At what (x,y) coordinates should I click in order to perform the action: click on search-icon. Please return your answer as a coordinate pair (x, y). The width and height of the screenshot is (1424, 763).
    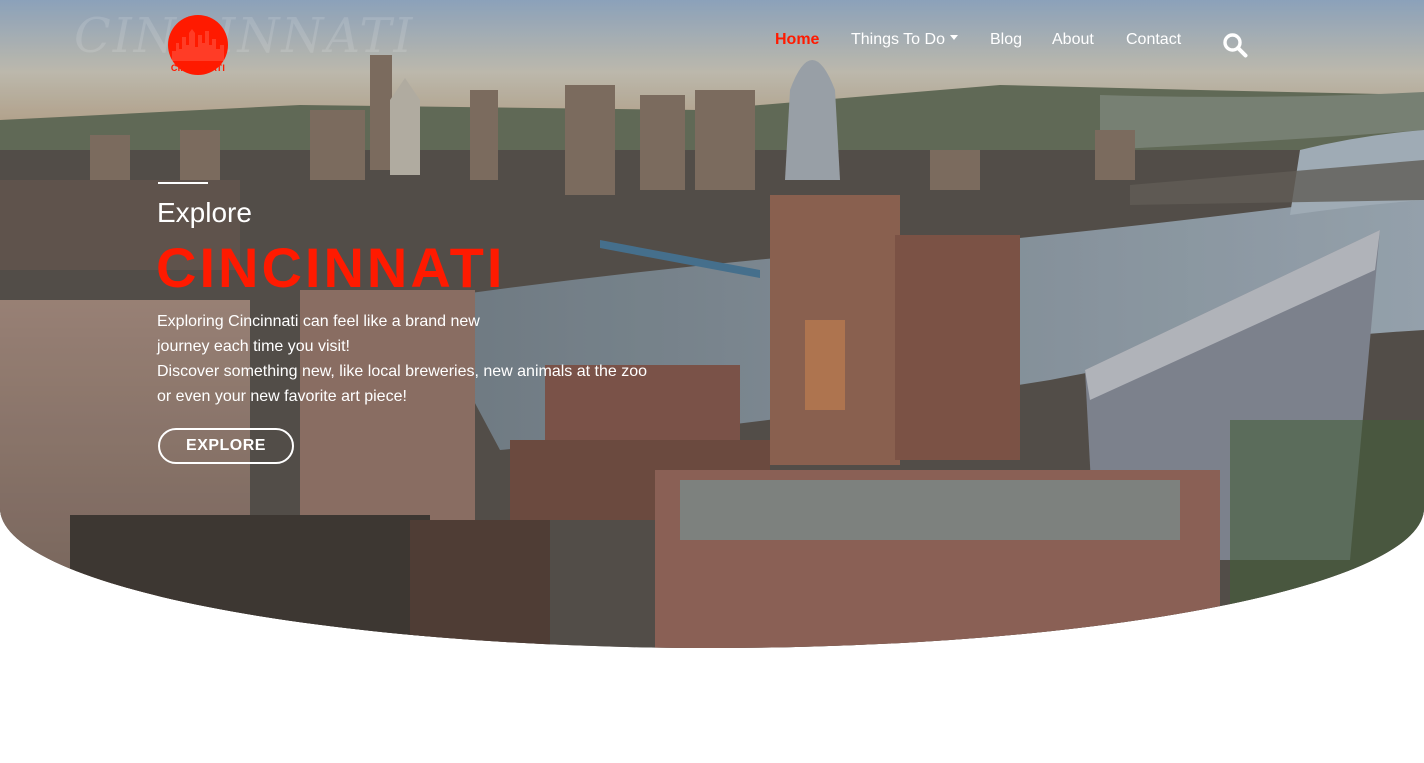
    Looking at the image, I should click on (1235, 45).